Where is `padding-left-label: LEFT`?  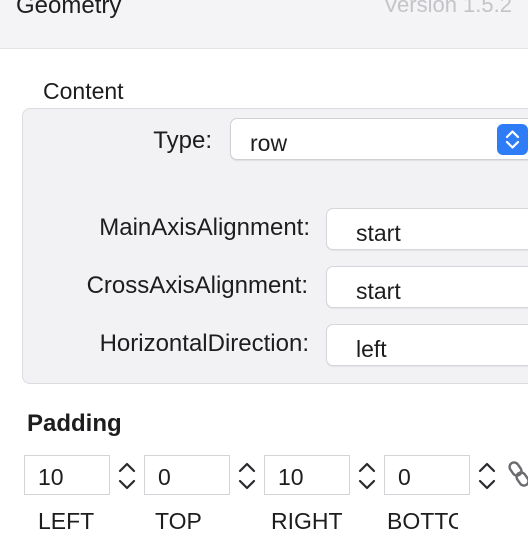 padding-left-label: LEFT is located at coordinates (66, 521).